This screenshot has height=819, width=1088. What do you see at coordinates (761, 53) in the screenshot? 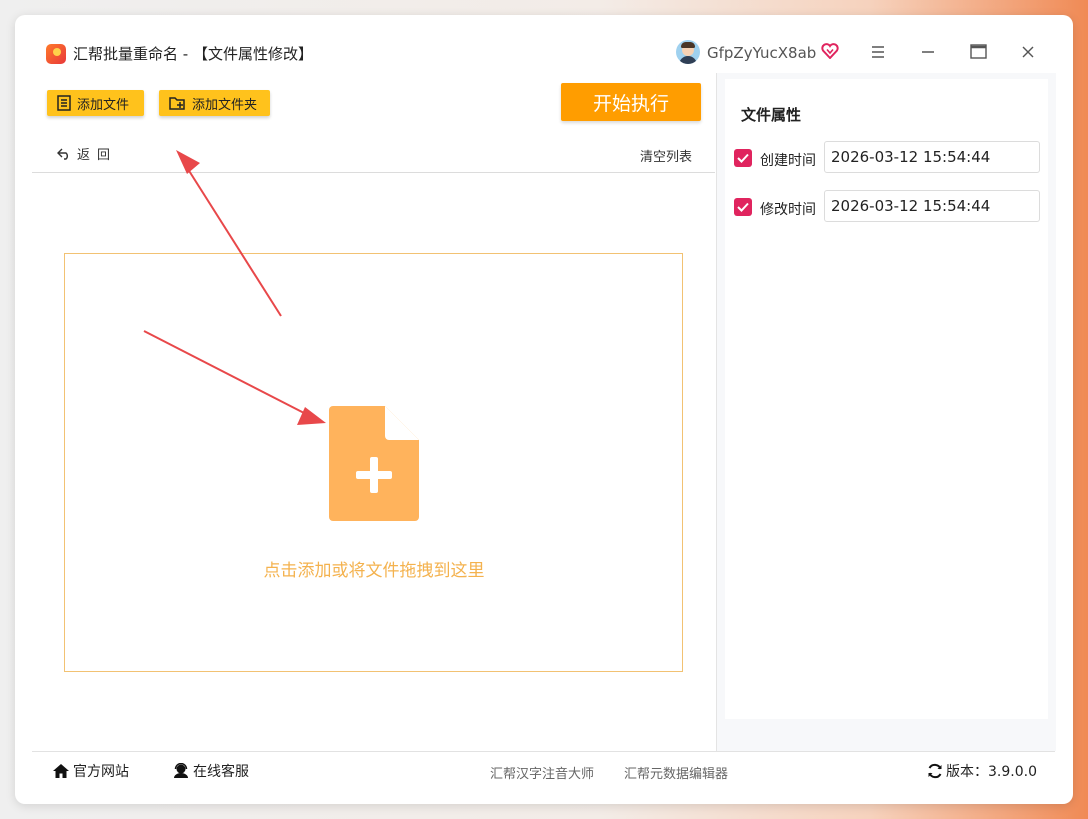
I see `username: GfpZyYucX8ab` at bounding box center [761, 53].